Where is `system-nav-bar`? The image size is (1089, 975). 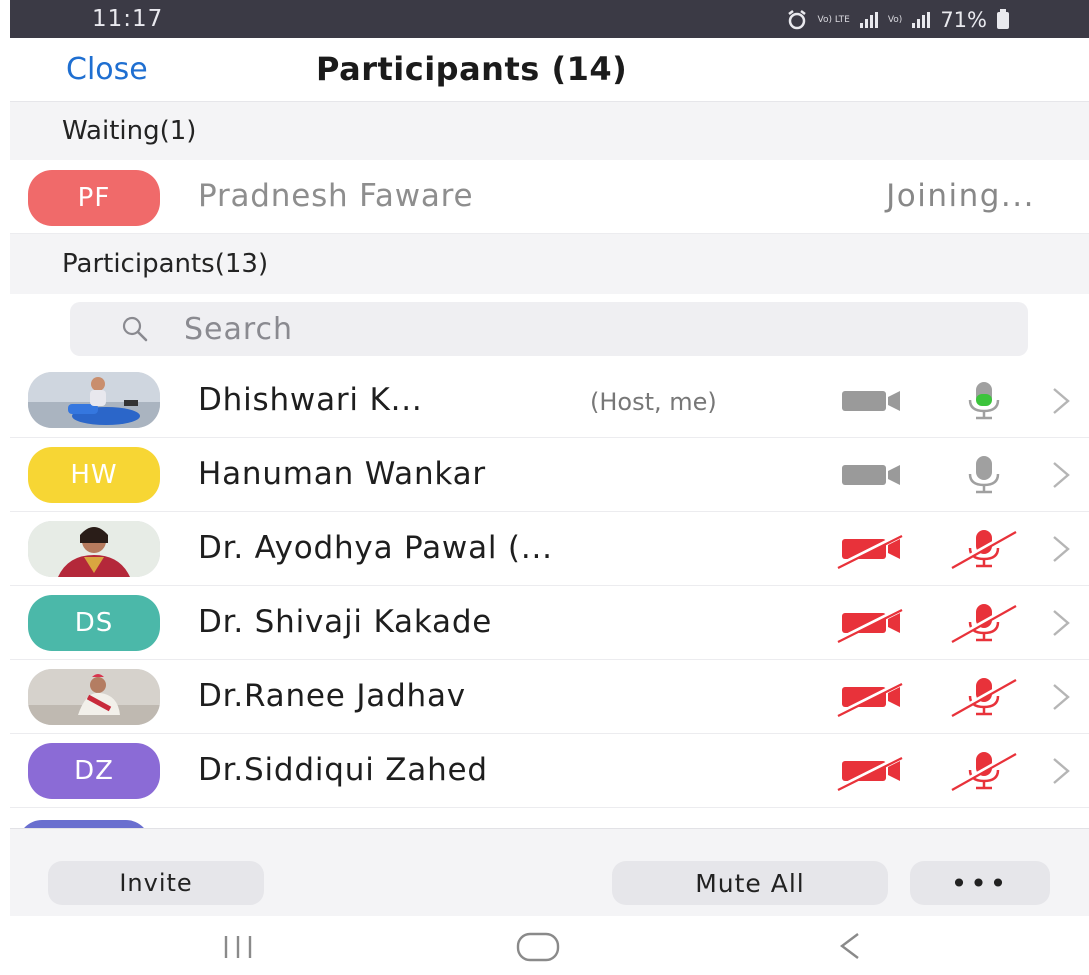 system-nav-bar is located at coordinates (544, 945).